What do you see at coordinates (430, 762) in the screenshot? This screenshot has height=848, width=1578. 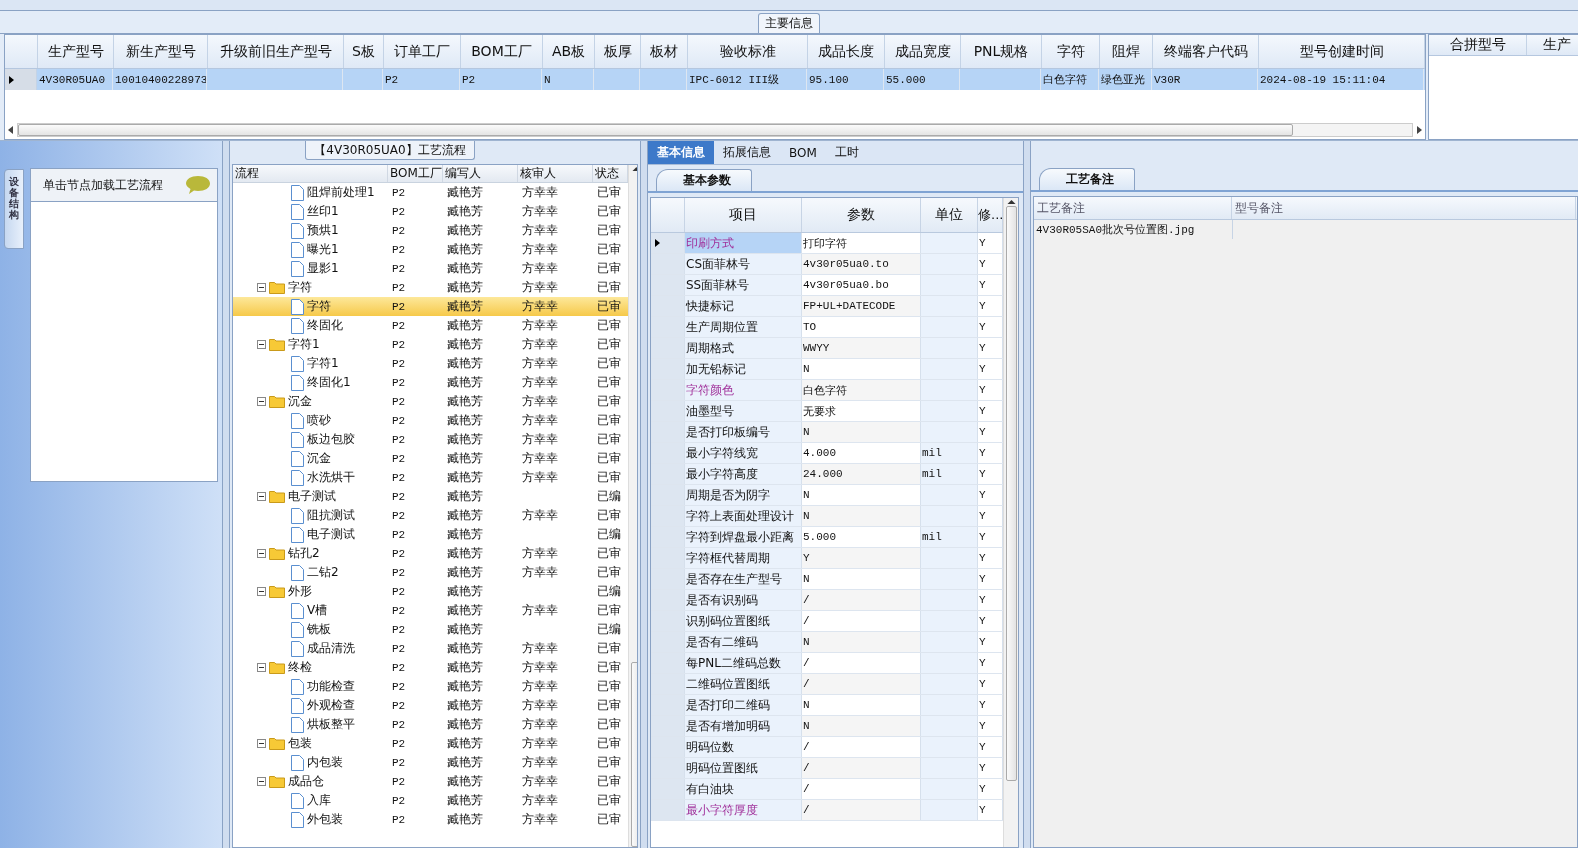 I see `tree-row: 内包装 P2 臧艳芳 方幸幸 已审` at bounding box center [430, 762].